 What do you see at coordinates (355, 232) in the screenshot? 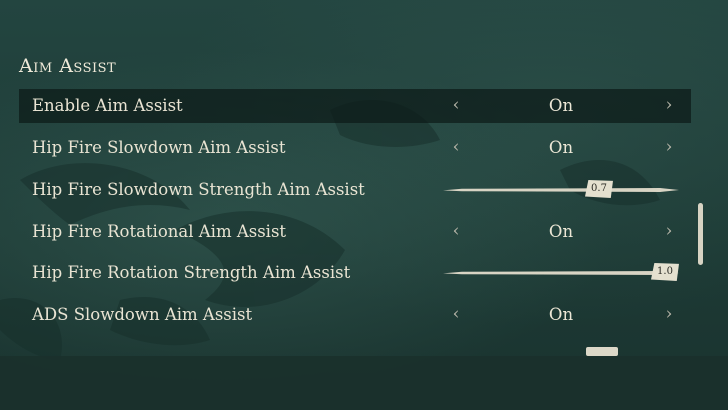
I see `setting-row-hip-fire-rotational: Hip Fire Rotational Aim Assist ‹ On ›` at bounding box center [355, 232].